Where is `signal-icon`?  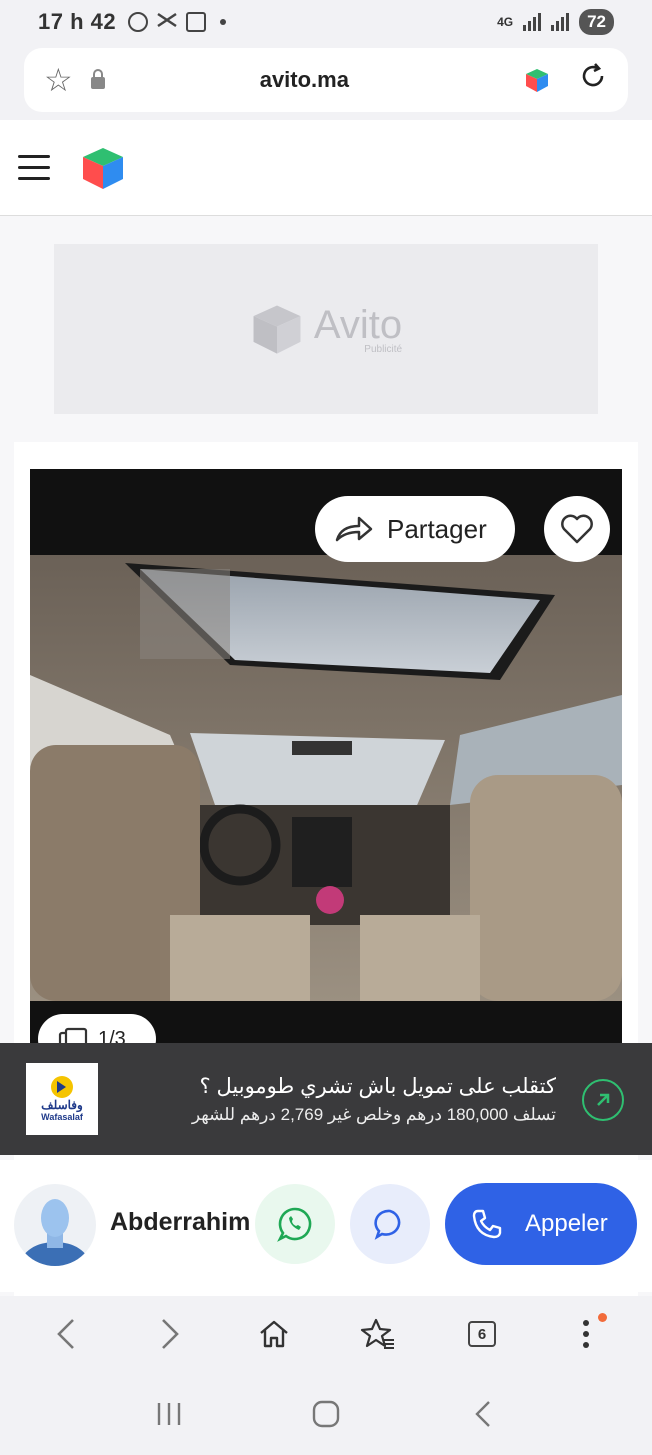
signal-icon is located at coordinates (532, 22).